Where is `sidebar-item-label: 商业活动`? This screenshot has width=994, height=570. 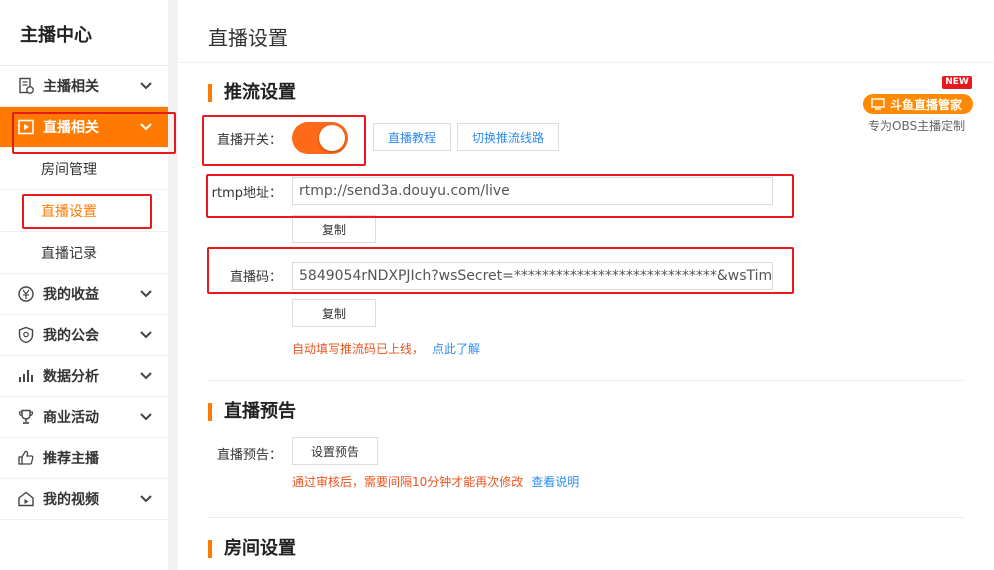
sidebar-item-label: 商业活动 is located at coordinates (71, 418).